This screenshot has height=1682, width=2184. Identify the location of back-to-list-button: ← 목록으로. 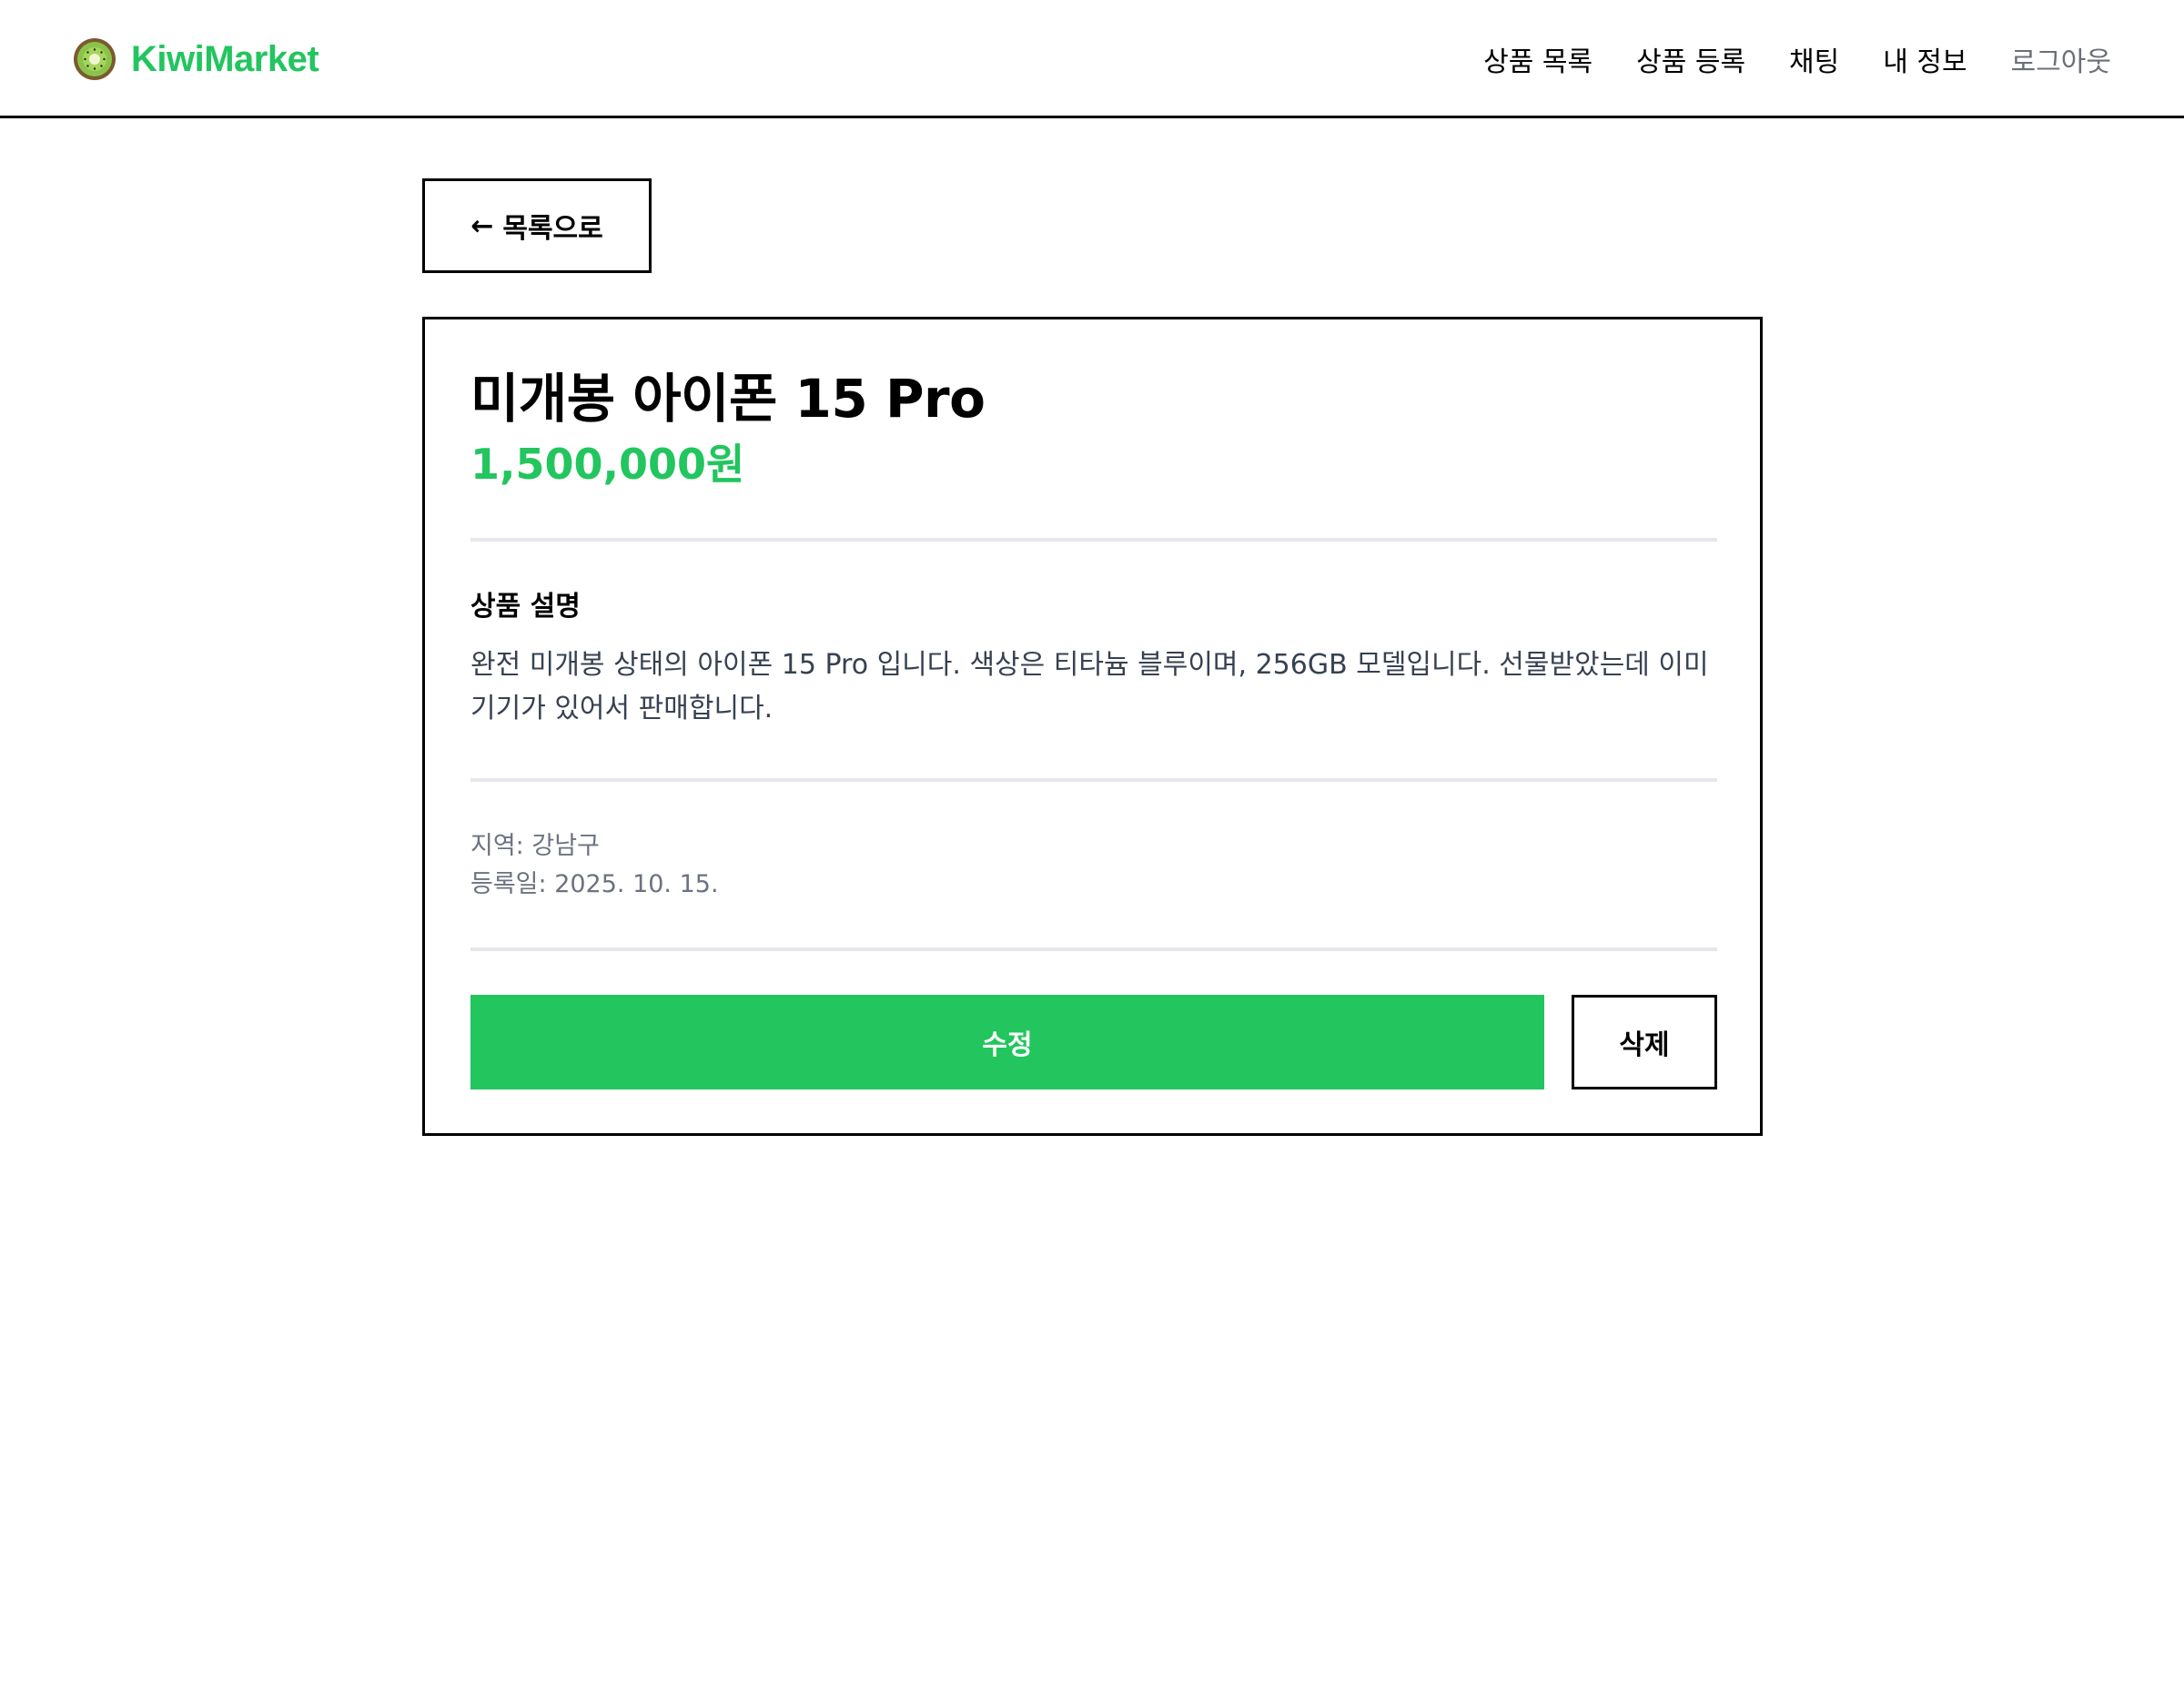
(537, 226).